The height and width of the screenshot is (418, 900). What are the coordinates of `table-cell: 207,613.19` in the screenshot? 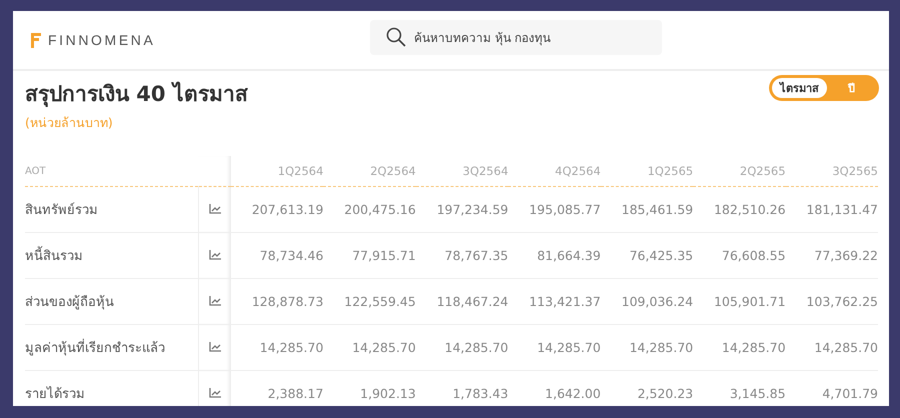 It's located at (288, 209).